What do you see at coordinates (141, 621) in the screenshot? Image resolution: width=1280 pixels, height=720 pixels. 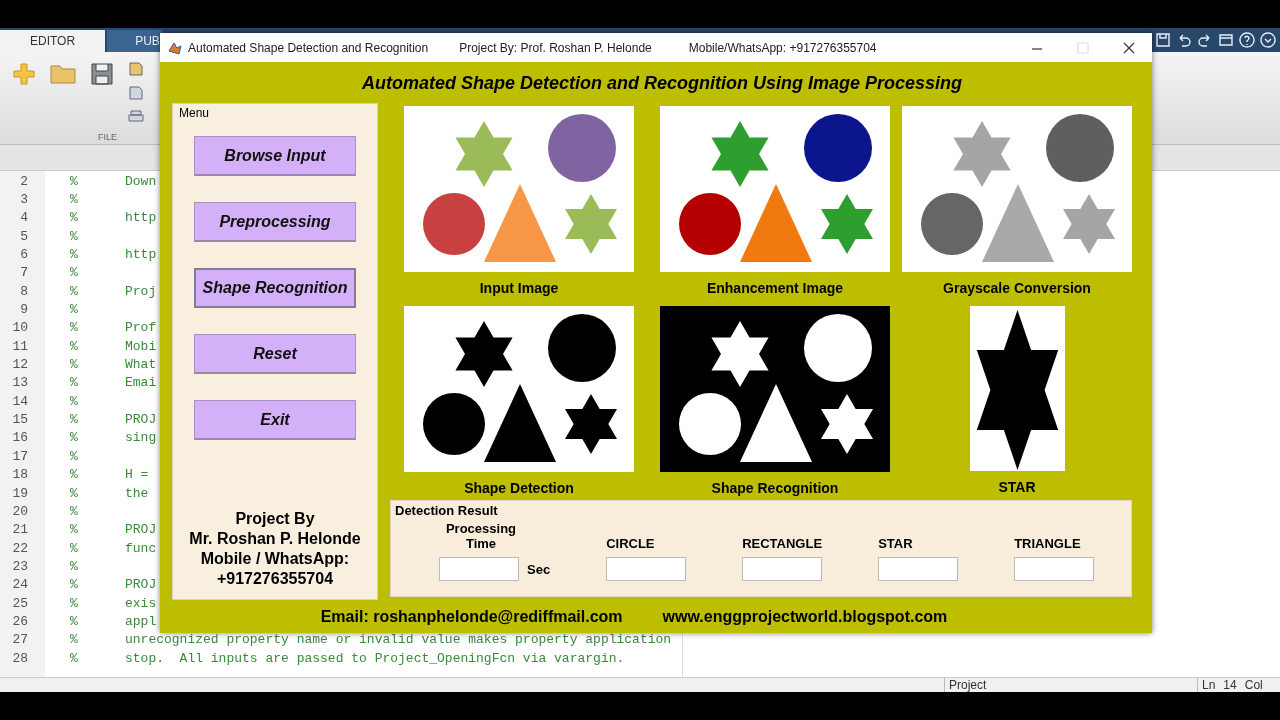 I see `code-text: appl` at bounding box center [141, 621].